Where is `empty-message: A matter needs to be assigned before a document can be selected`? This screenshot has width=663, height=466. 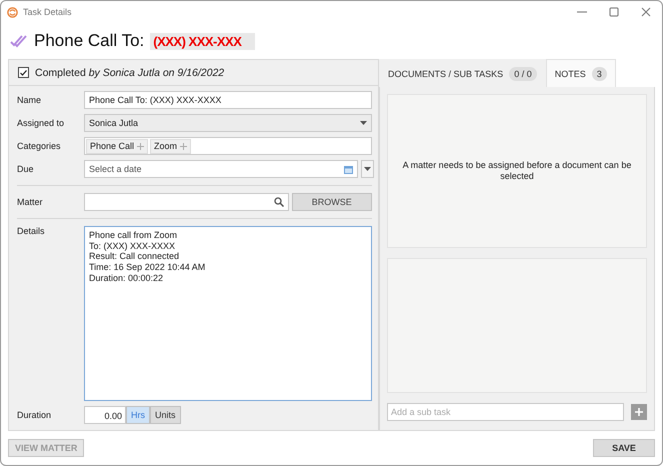 empty-message: A matter needs to be assigned before a document can be selected is located at coordinates (517, 171).